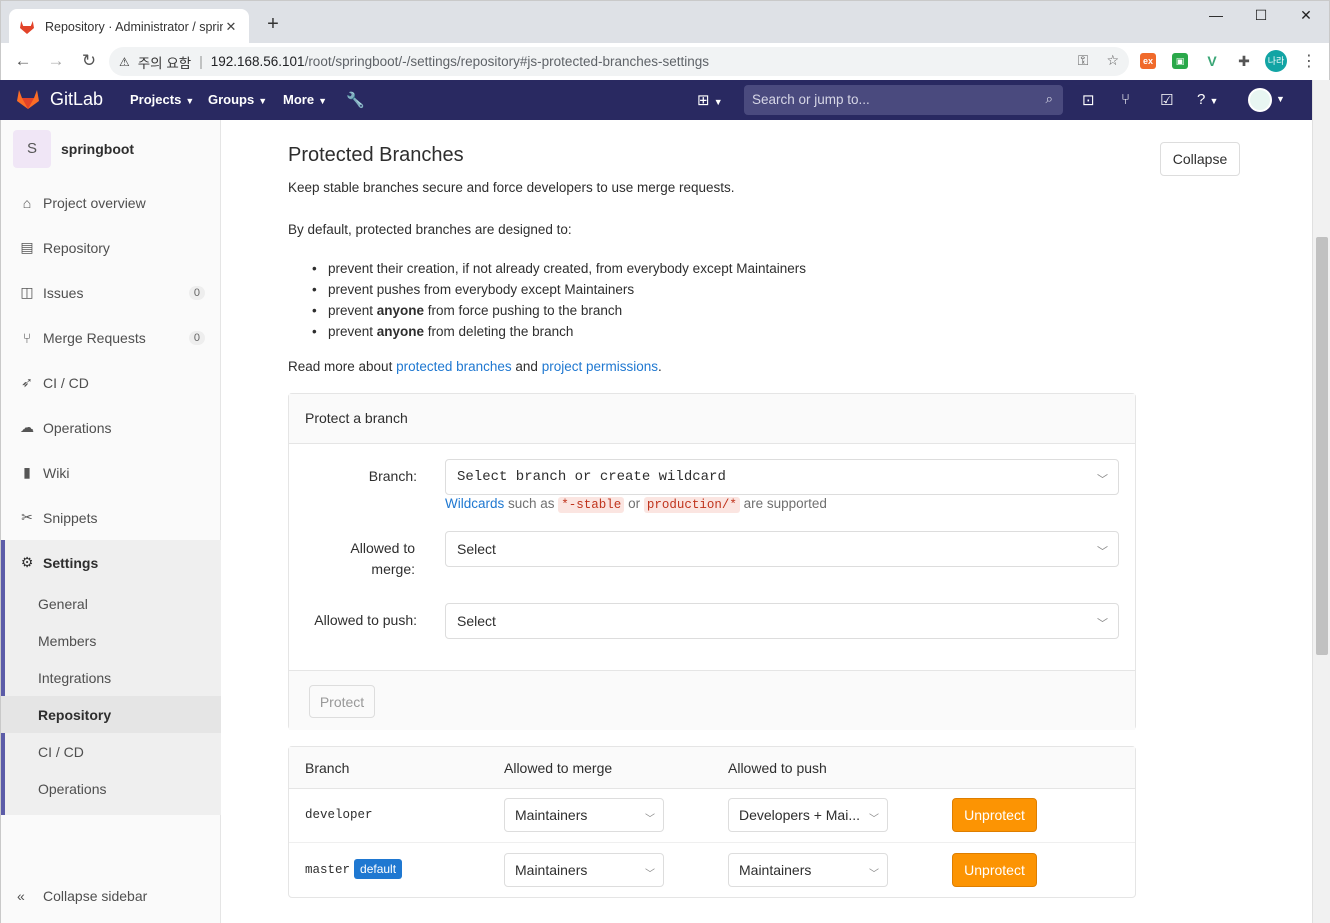  I want to click on push-access-dropdown: Developers + Mai... ﹀, so click(808, 815).